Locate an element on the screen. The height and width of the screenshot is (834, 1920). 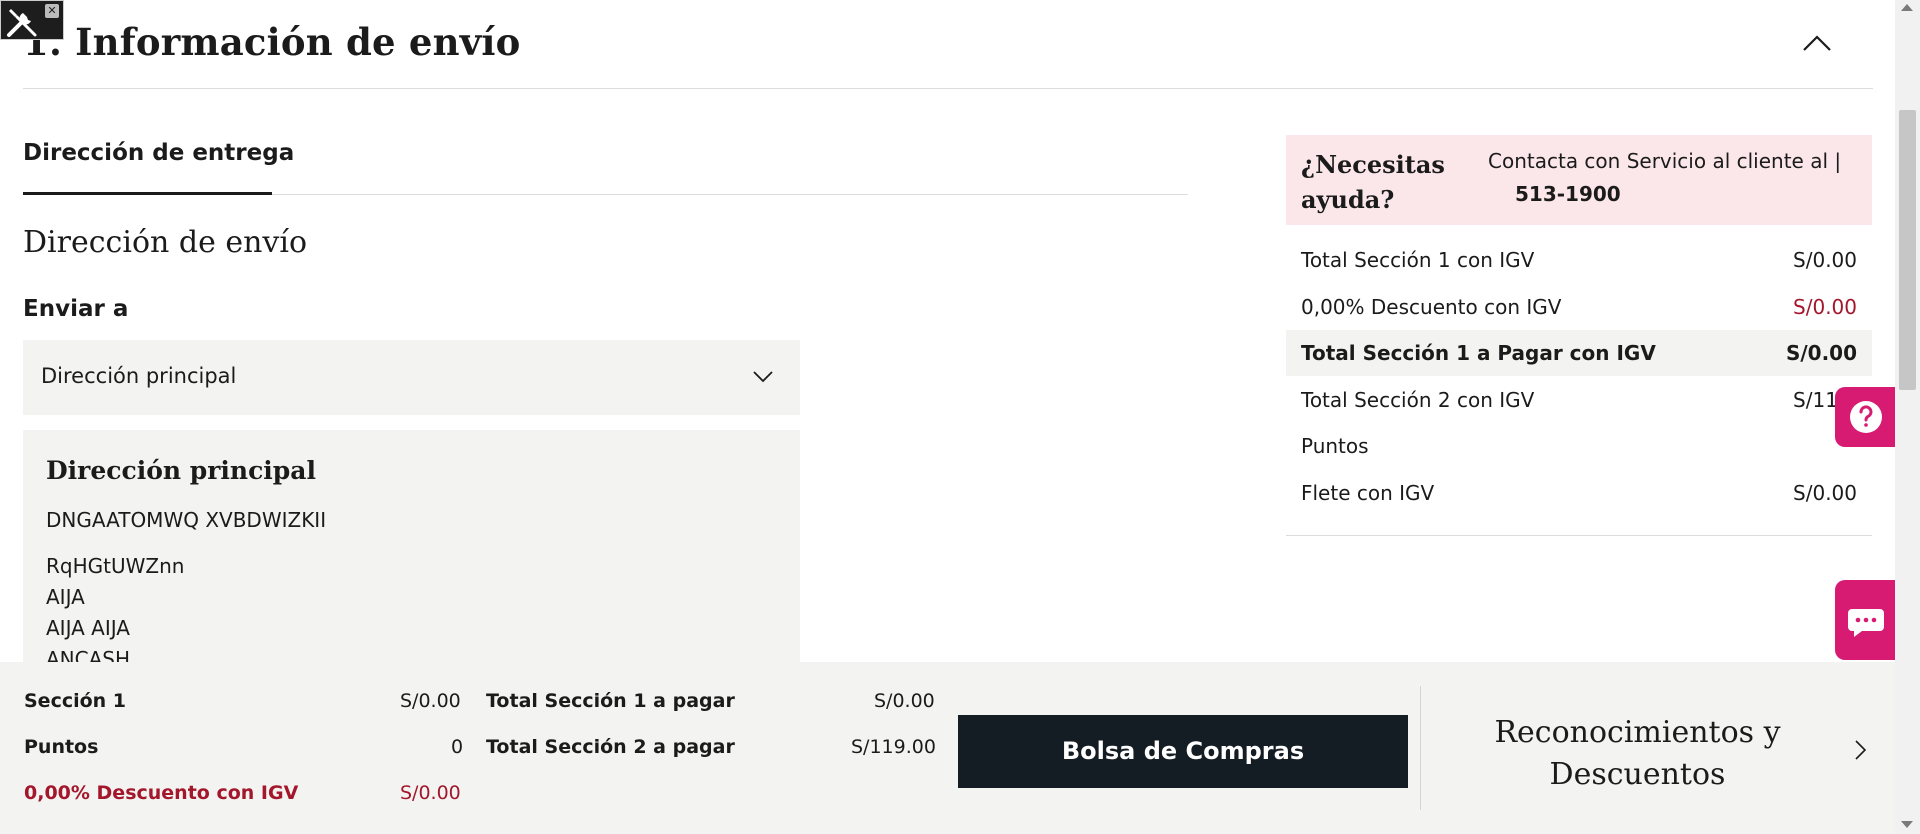
chat-bubble-icon is located at coordinates (1866, 623).